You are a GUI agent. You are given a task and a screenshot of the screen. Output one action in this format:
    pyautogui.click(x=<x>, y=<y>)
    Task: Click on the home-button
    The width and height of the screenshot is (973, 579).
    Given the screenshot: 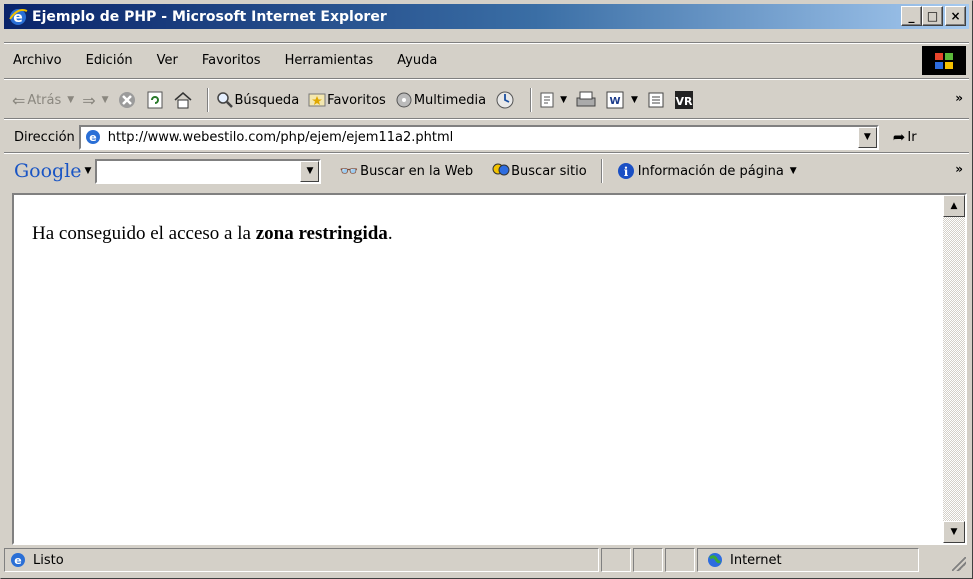 What is the action you would take?
    pyautogui.click(x=183, y=100)
    